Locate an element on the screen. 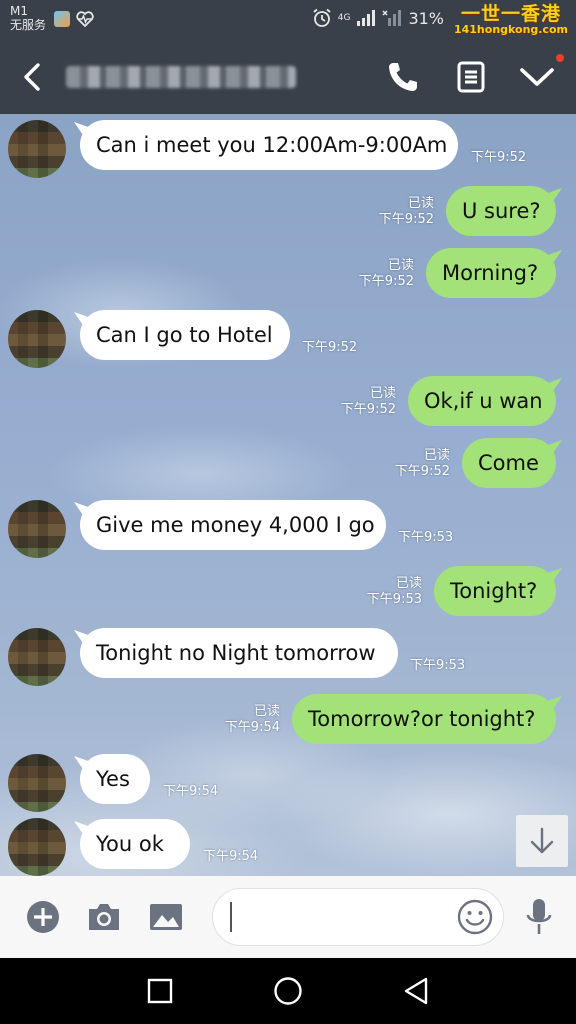 This screenshot has width=576, height=1024. outgoing-message: Come is located at coordinates (509, 463).